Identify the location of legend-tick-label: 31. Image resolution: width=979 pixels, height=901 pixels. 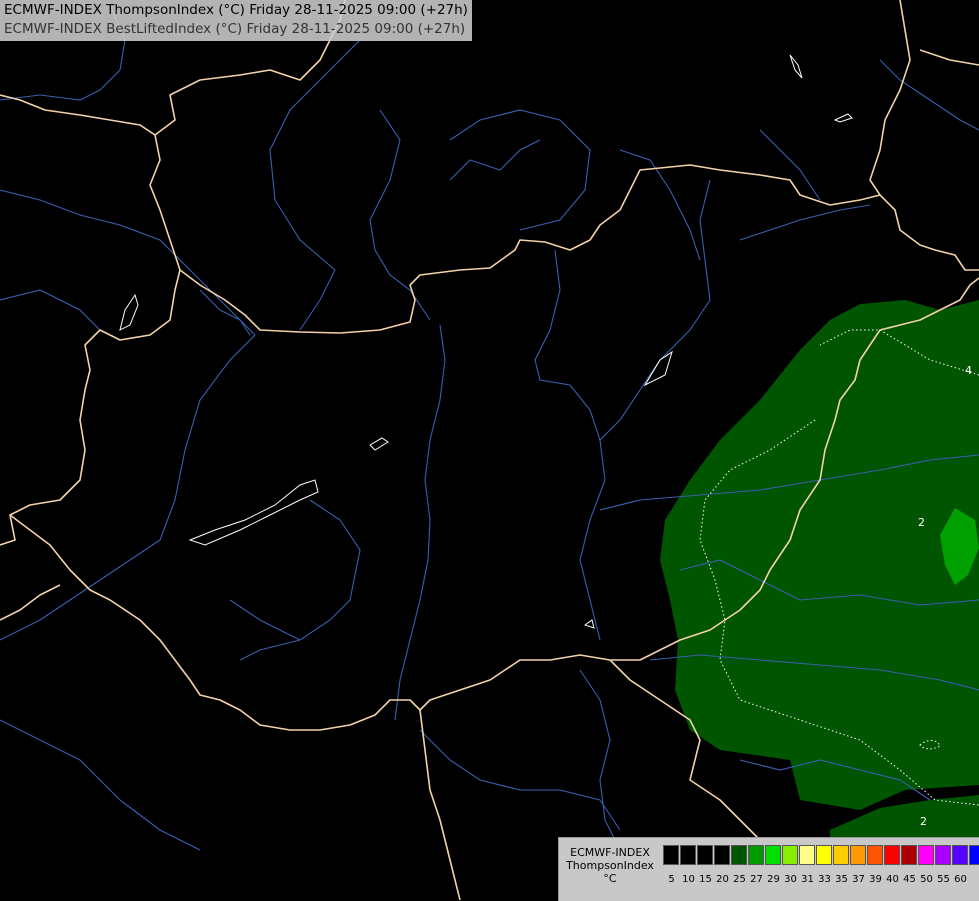
(807, 879).